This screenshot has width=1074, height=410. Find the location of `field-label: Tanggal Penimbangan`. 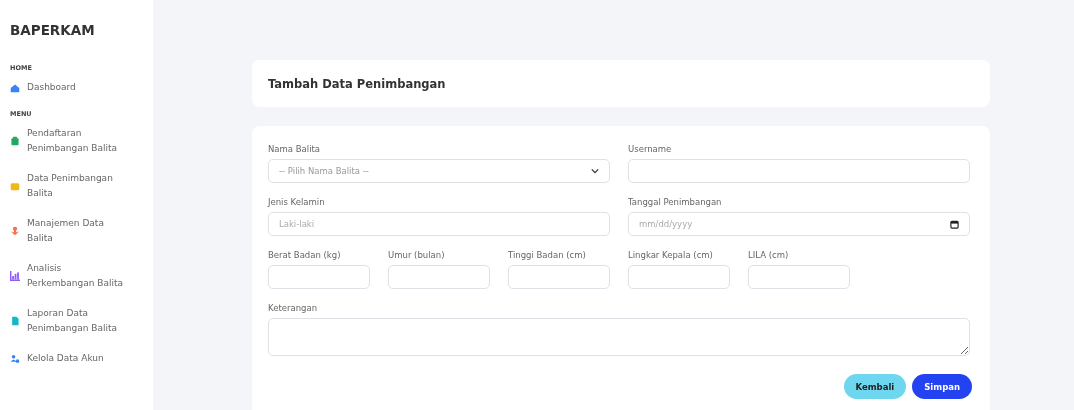

field-label: Tanggal Penimbangan is located at coordinates (675, 202).